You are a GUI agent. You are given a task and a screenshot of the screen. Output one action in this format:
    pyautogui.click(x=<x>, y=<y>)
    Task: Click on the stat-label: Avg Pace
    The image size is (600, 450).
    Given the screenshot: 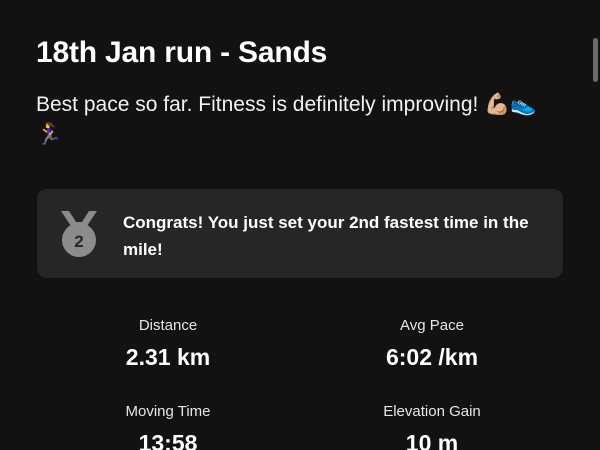 What is the action you would take?
    pyautogui.click(x=432, y=325)
    